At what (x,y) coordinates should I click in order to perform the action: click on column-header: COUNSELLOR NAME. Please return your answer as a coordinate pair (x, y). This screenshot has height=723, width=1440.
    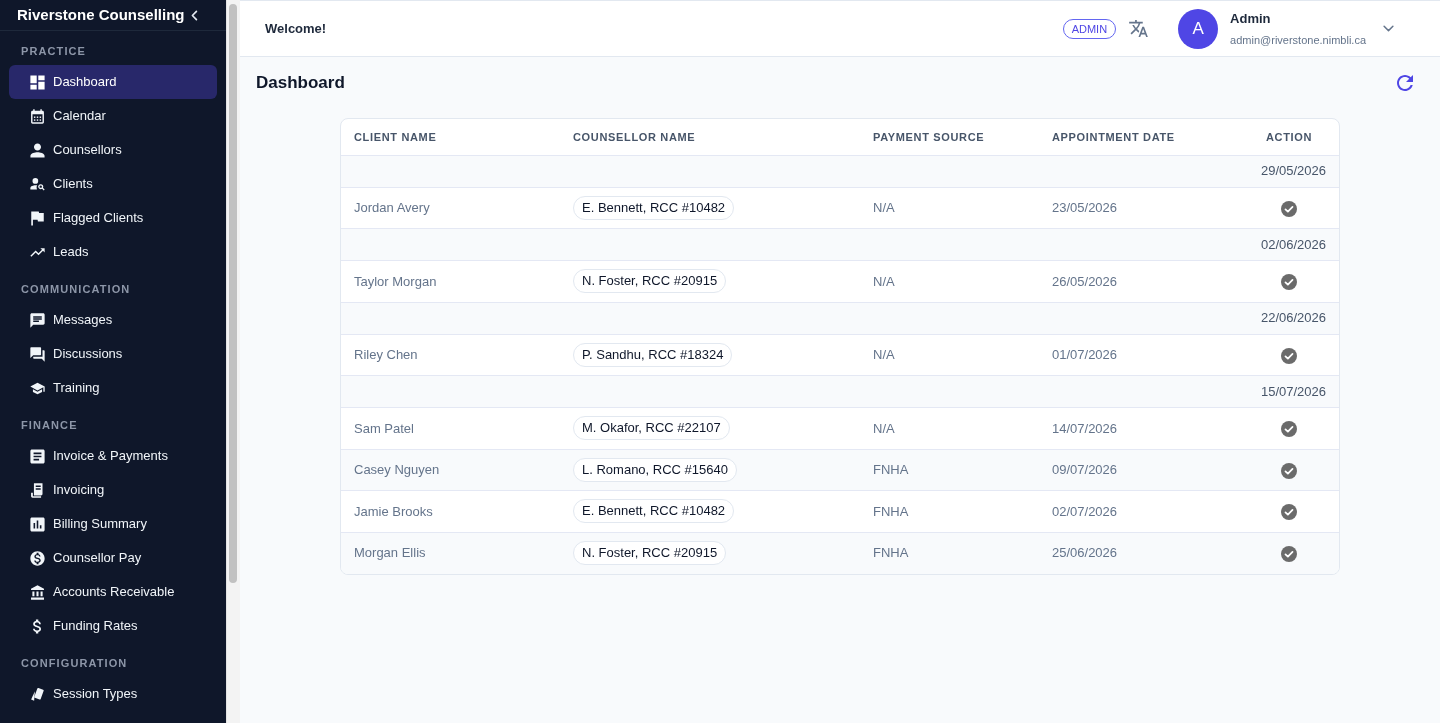
    Looking at the image, I should click on (634, 136).